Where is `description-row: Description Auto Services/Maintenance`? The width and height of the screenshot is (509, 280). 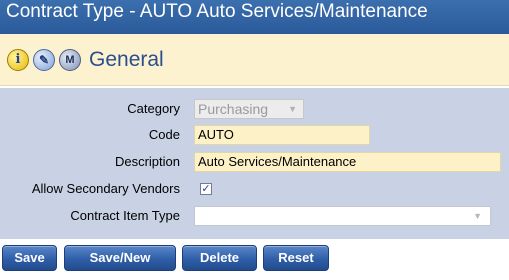 description-row: Description Auto Services/Maintenance is located at coordinates (254, 162).